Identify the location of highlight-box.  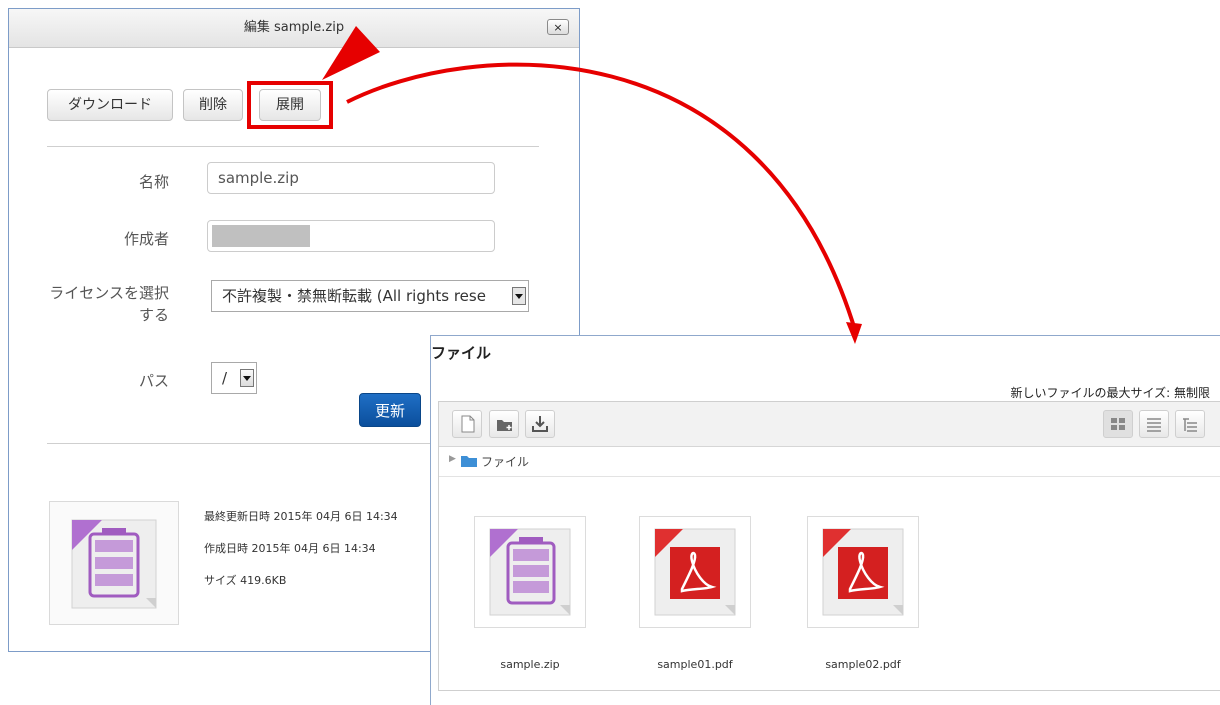
(290, 105).